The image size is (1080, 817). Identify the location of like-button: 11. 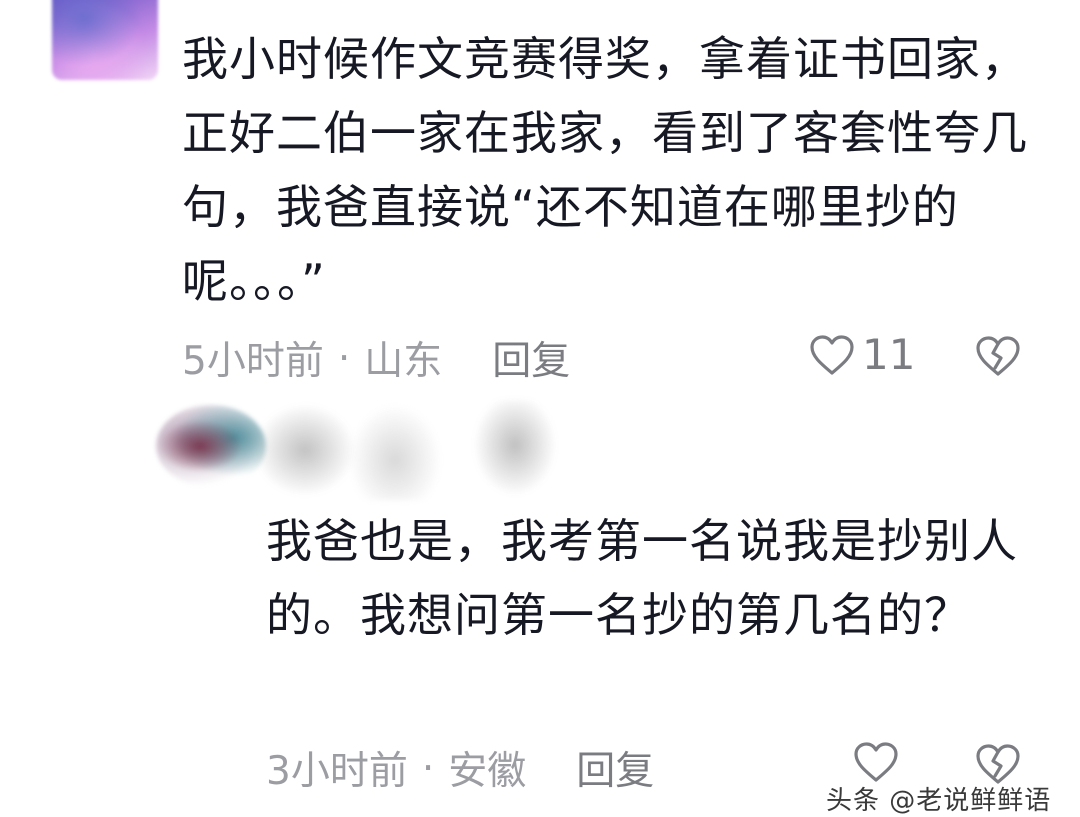
(861, 354).